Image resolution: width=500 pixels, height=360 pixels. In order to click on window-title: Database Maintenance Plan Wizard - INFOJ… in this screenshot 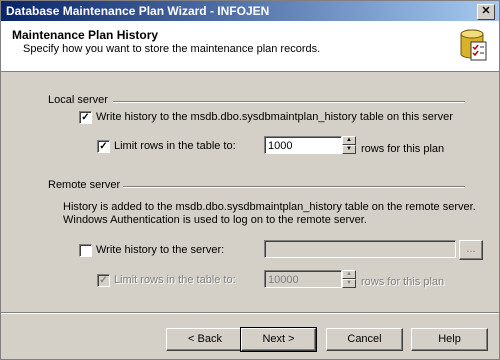, I will do `click(138, 11)`.